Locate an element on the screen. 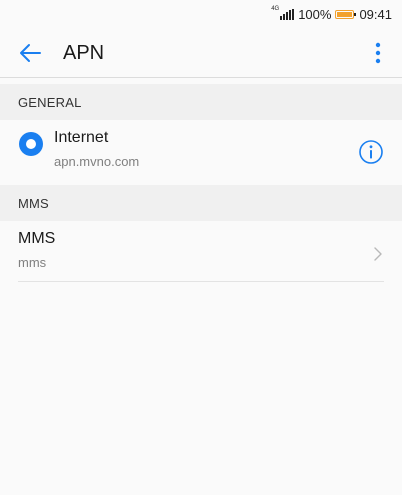 Image resolution: width=402 pixels, height=495 pixels. status-indicators: 4G 100% 09:41 is located at coordinates (331, 14).